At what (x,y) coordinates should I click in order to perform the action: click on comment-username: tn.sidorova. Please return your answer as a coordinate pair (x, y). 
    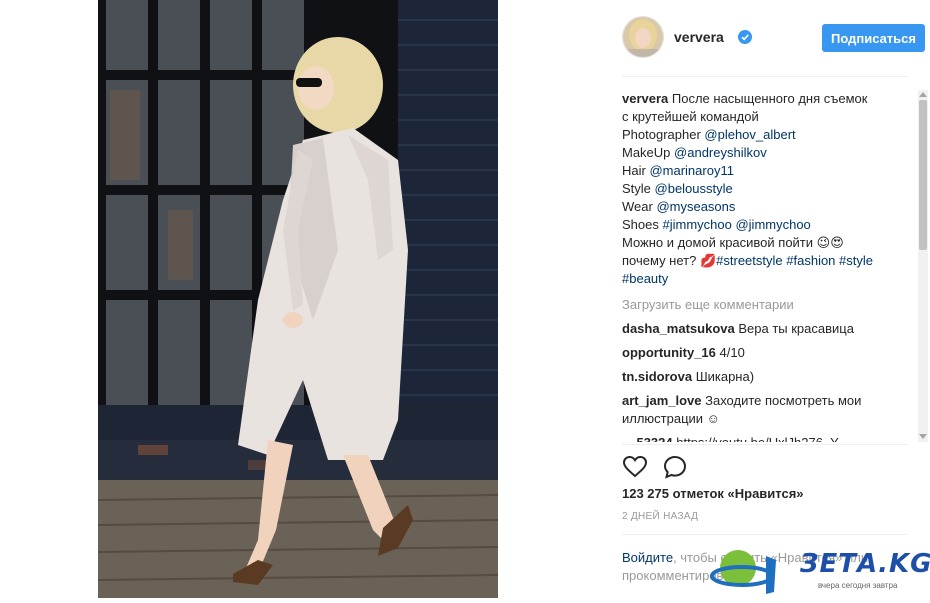
    Looking at the image, I should click on (657, 376).